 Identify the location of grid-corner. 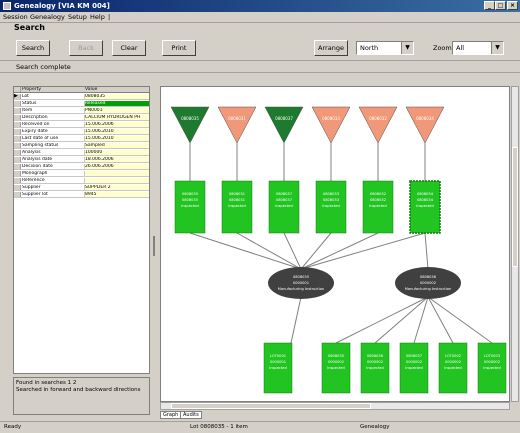
(17, 89).